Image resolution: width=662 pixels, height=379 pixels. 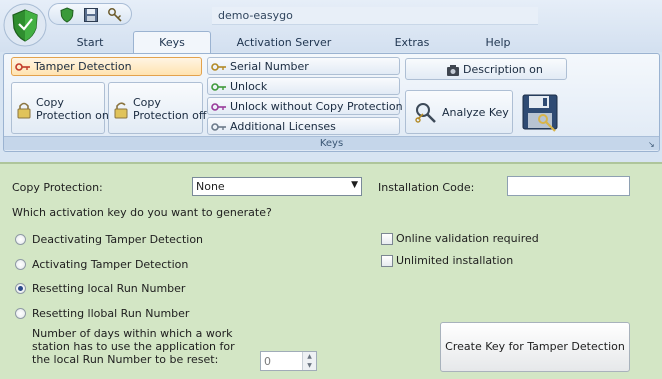 What do you see at coordinates (498, 43) in the screenshot?
I see `tab-help: Help` at bounding box center [498, 43].